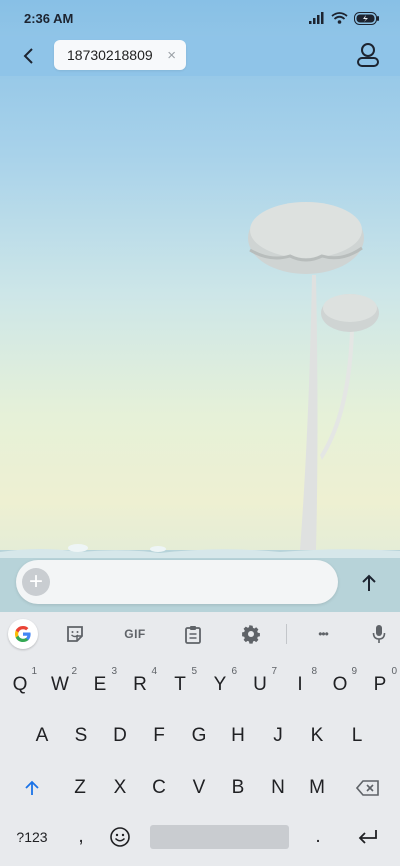  Describe the element at coordinates (120, 788) in the screenshot. I see `key-x: X` at that location.